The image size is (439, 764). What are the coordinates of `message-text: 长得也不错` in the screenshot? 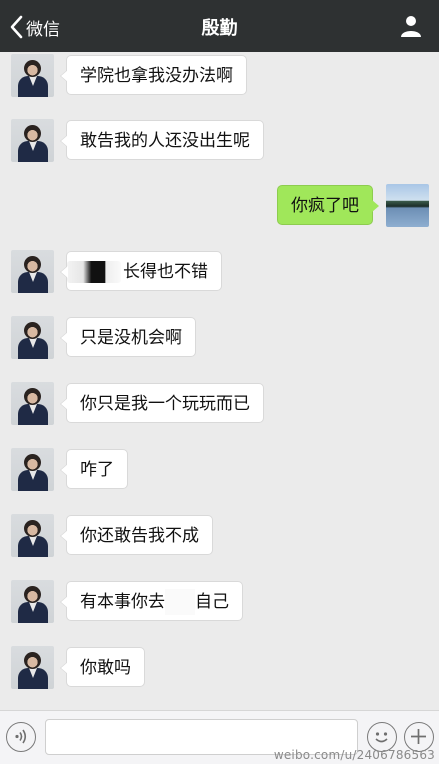 It's located at (165, 272).